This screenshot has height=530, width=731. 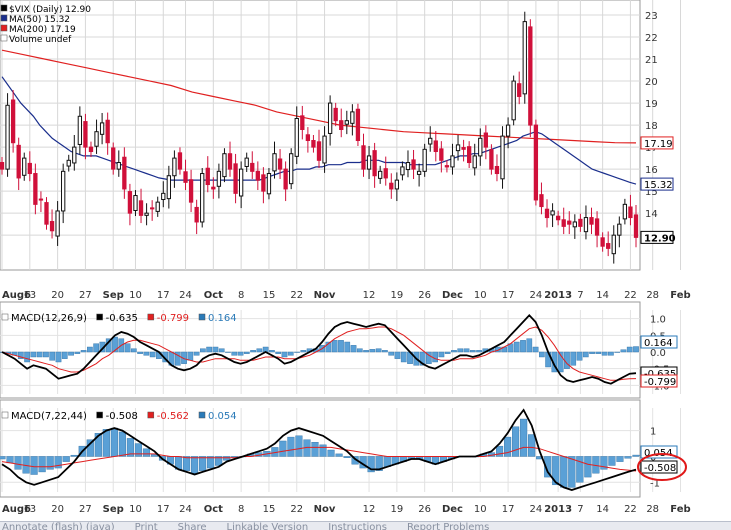 What do you see at coordinates (536, 509) in the screenshot?
I see `bottom-x-tick-label: 24` at bounding box center [536, 509].